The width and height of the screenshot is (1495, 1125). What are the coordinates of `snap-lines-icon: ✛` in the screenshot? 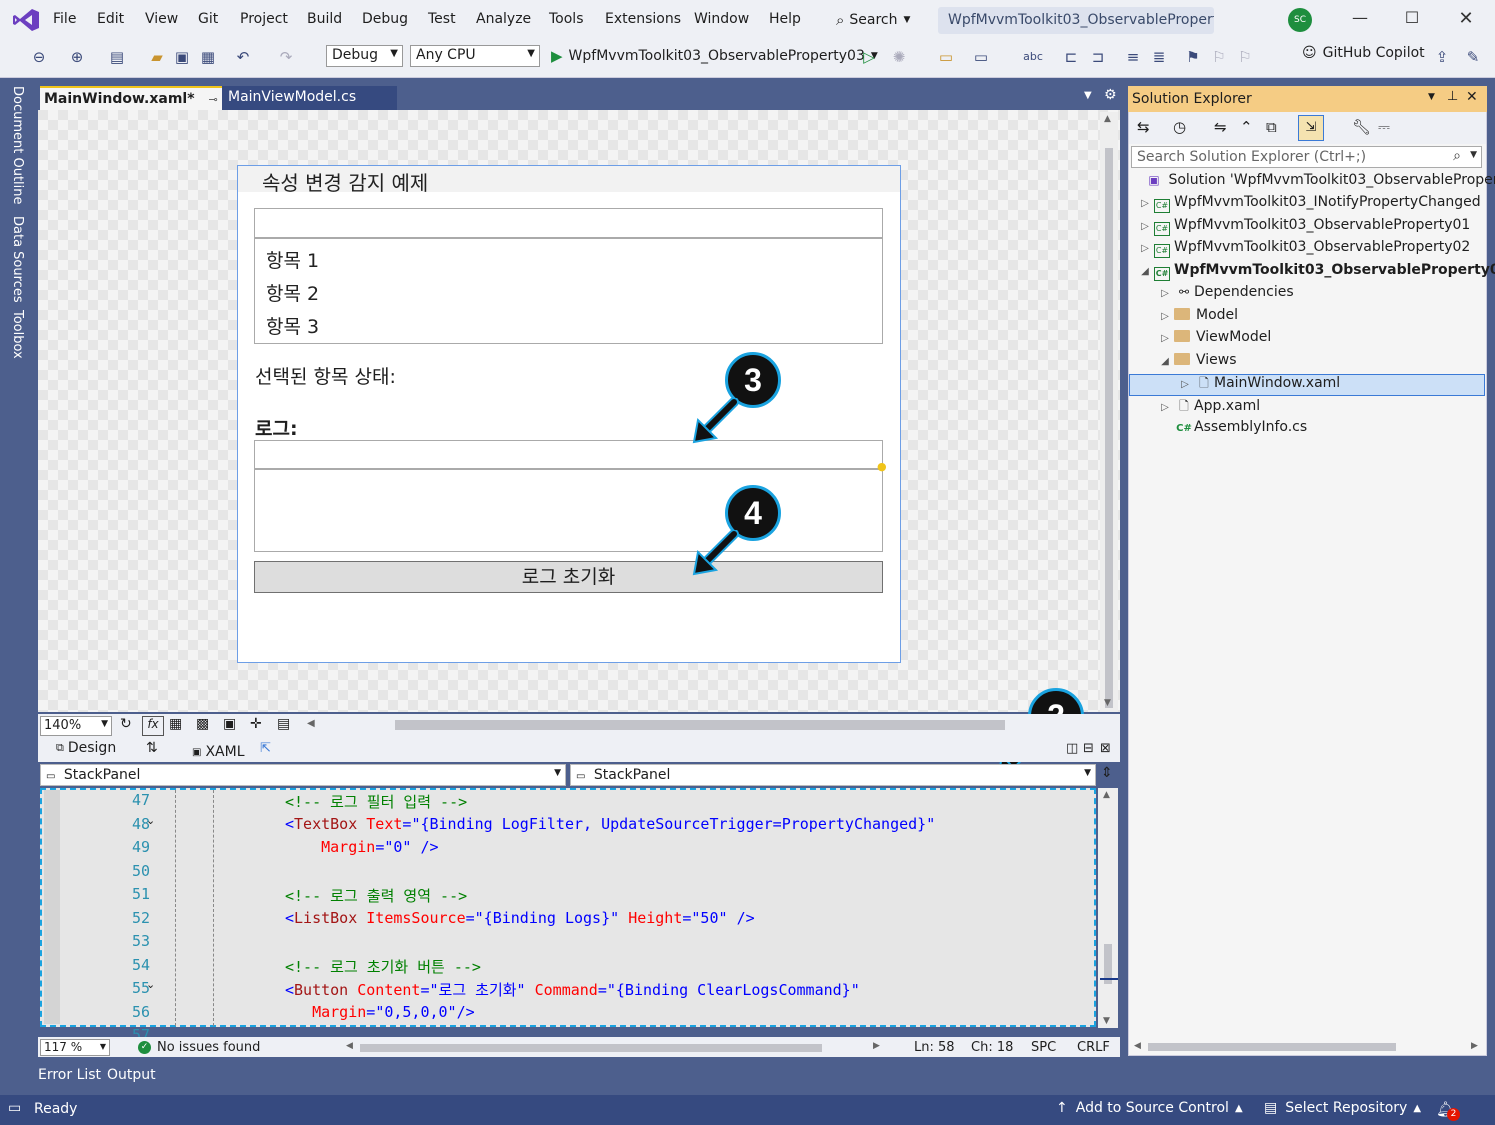 It's located at (256, 724).